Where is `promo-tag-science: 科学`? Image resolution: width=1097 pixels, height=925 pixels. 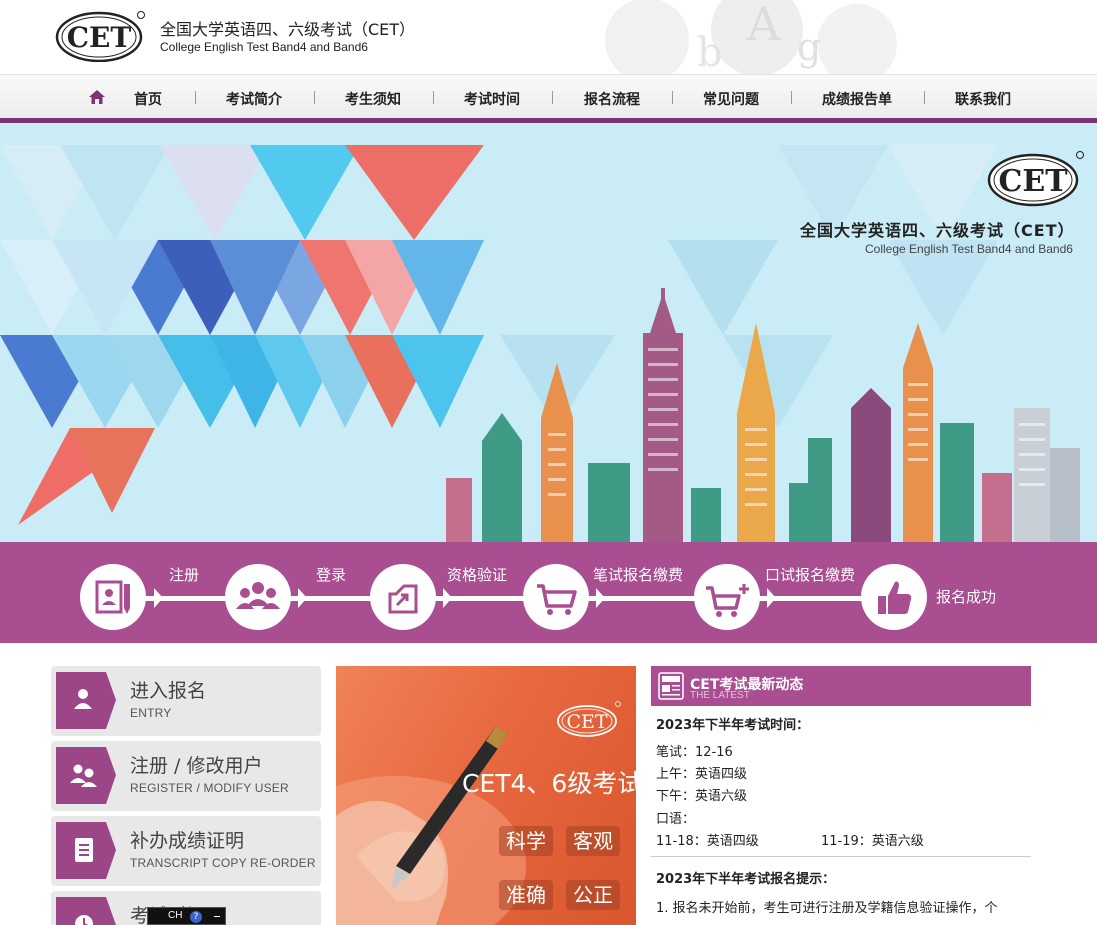
promo-tag-science: 科学 is located at coordinates (526, 841).